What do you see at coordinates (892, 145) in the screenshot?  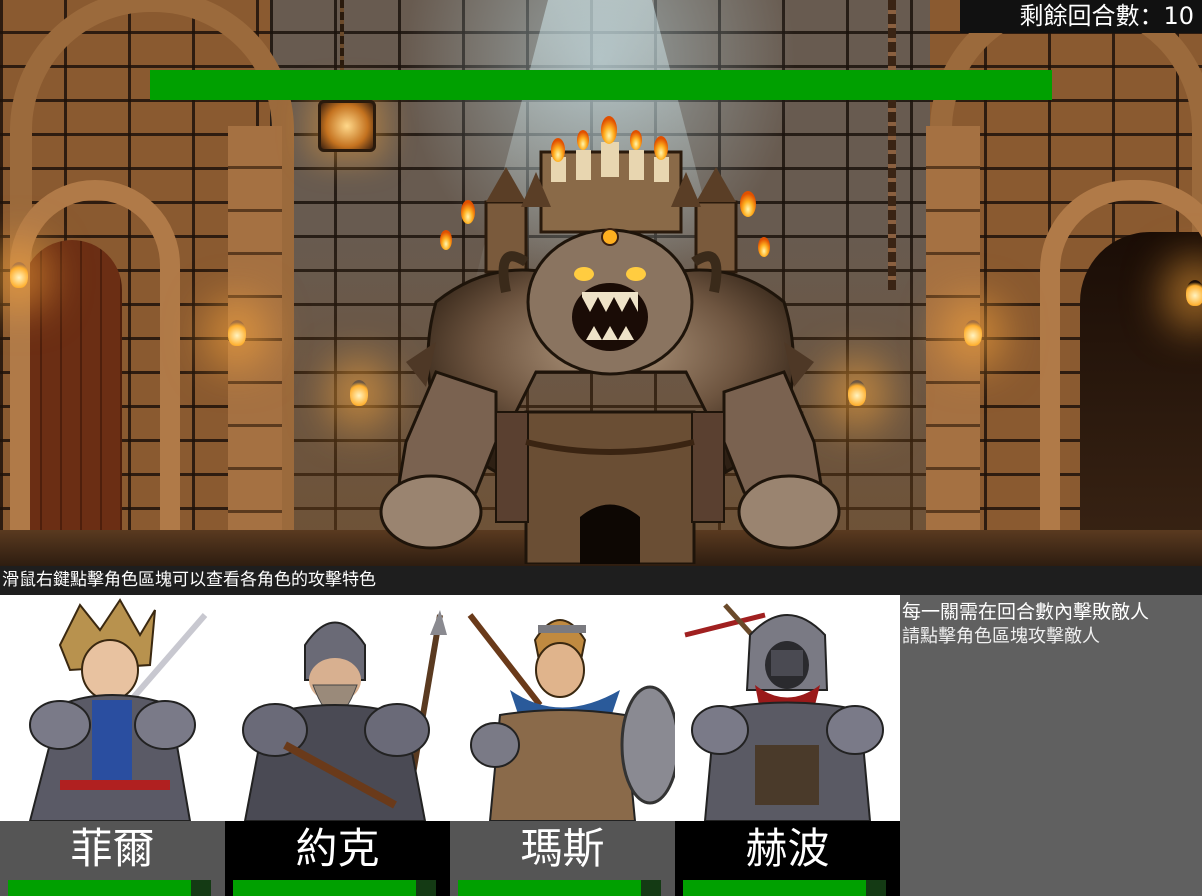 I see `hanging-chain` at bounding box center [892, 145].